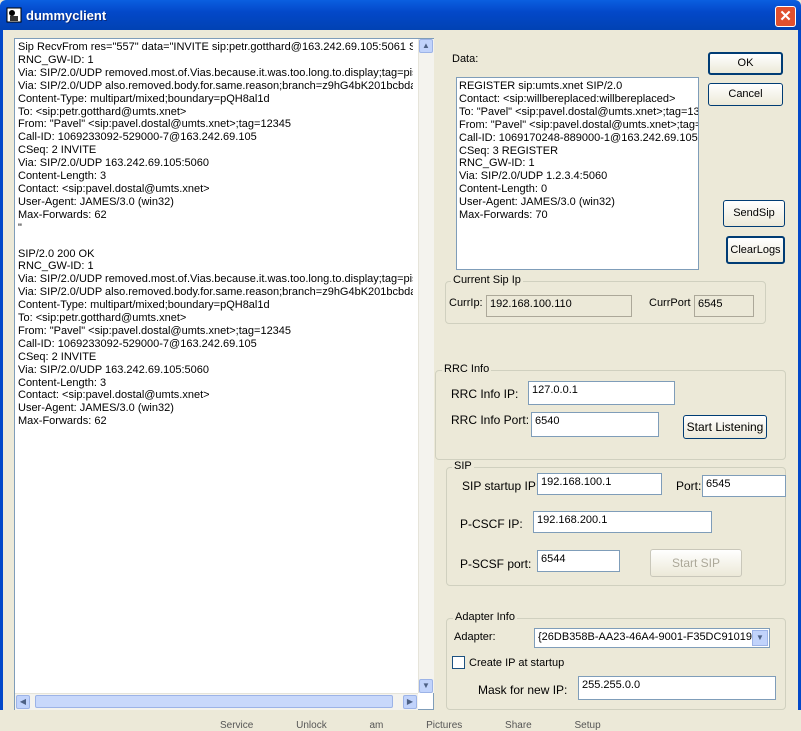 This screenshot has height=731, width=801. I want to click on curr-ip-field: 192.168.100.110, so click(559, 306).